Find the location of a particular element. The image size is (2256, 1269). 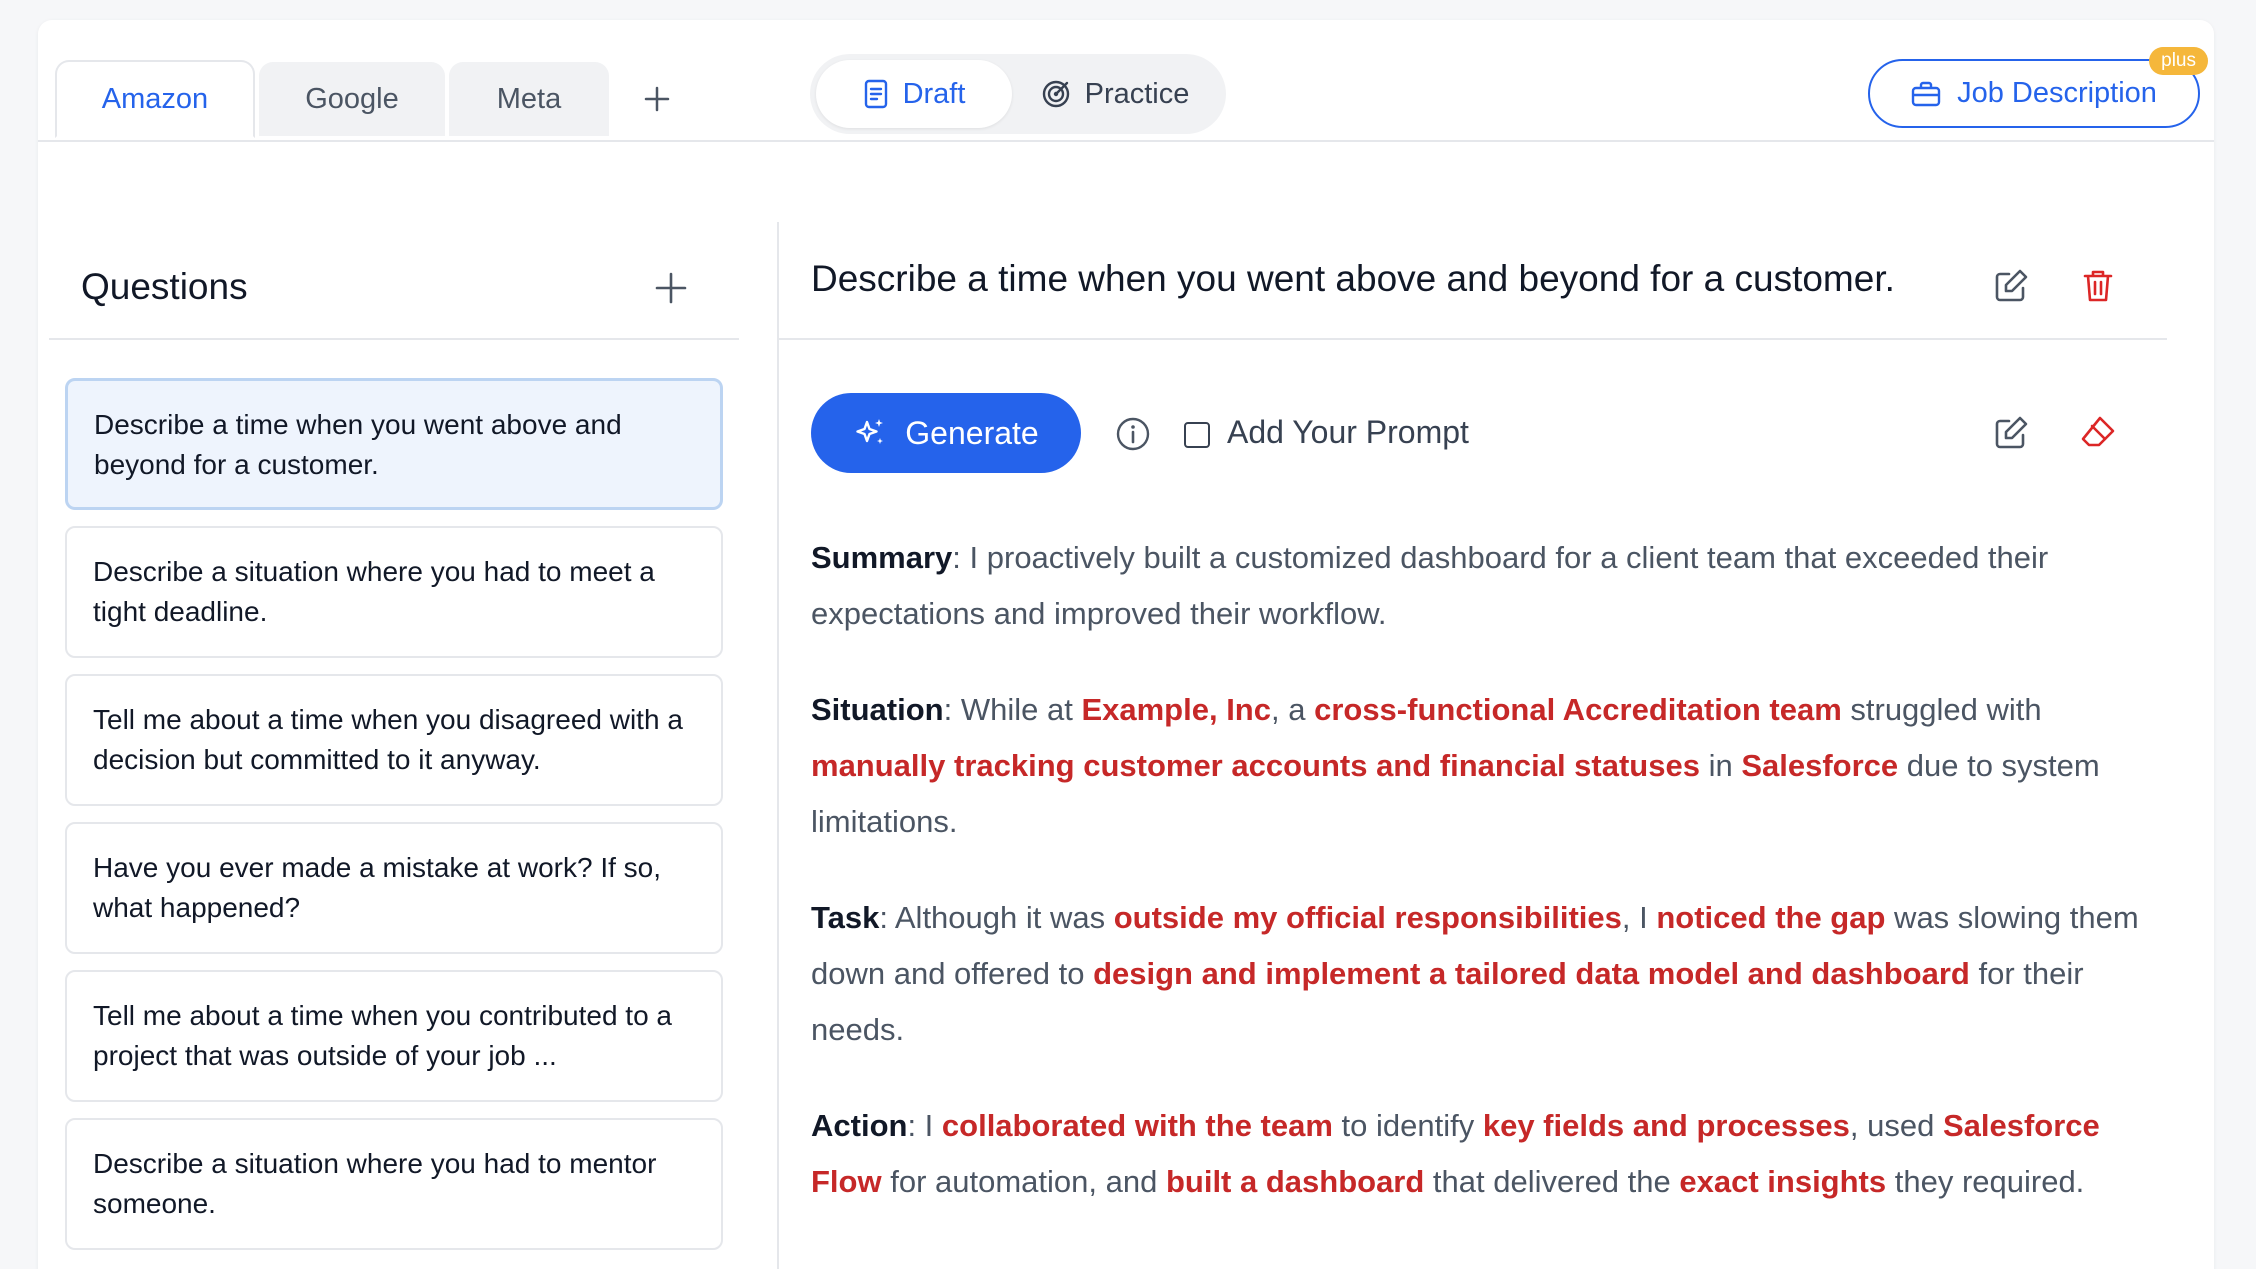

practice-mode-button: Practice is located at coordinates (1115, 94).